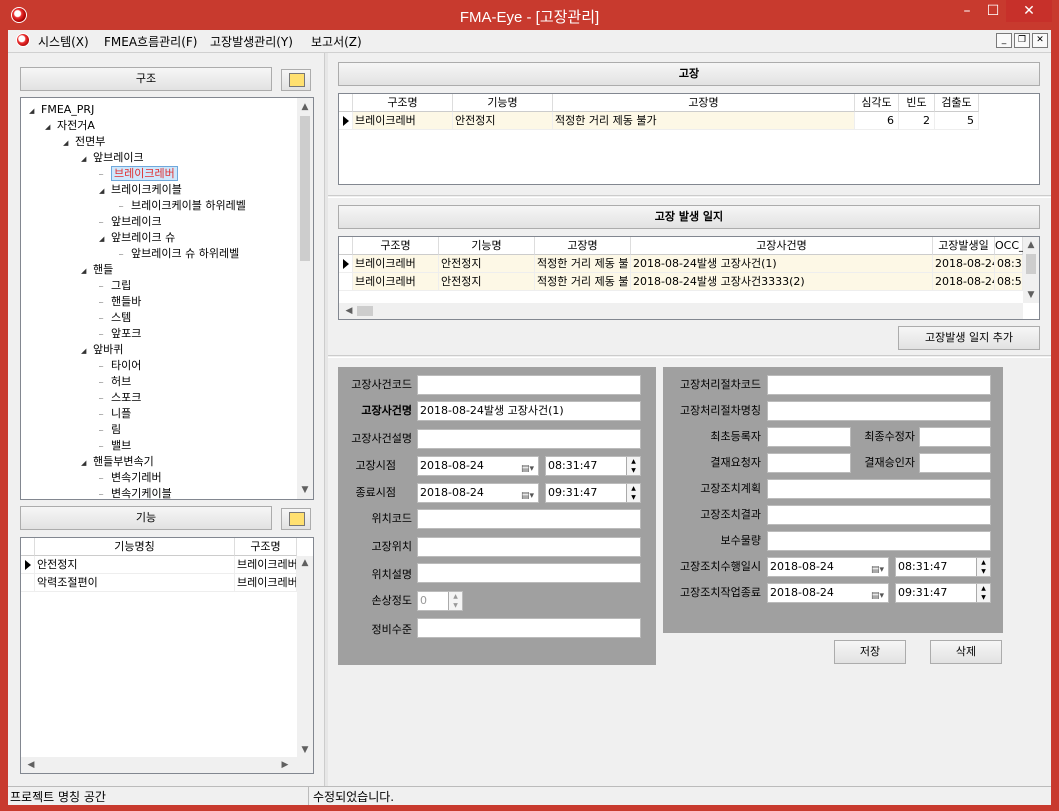 The image size is (1059, 811). I want to click on minimize-button: –, so click(967, 11).